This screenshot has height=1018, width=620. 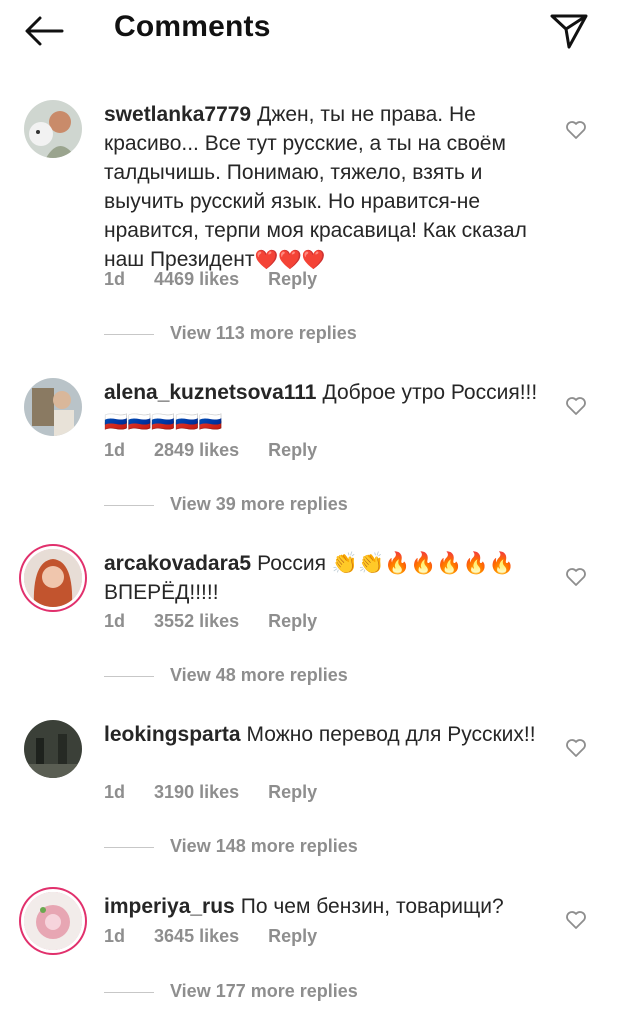 What do you see at coordinates (196, 279) in the screenshot?
I see `likes-count: 4469 likes` at bounding box center [196, 279].